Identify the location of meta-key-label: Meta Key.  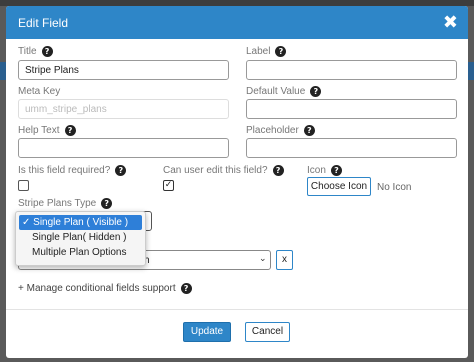
(39, 91).